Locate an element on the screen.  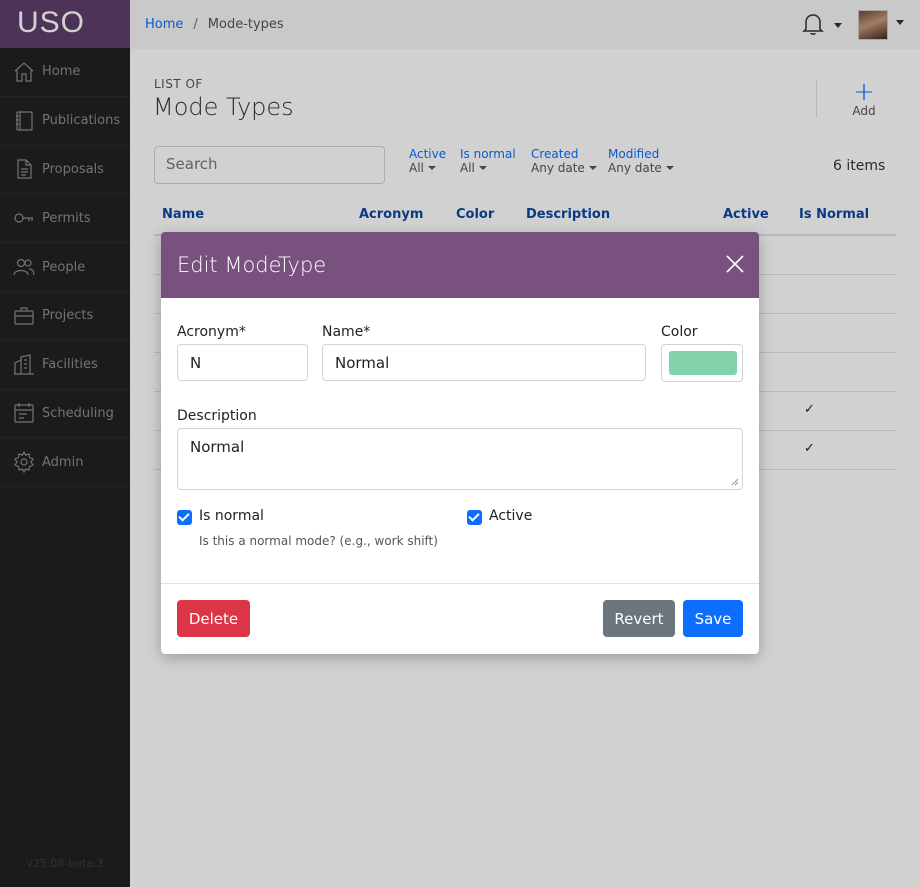
description-field: Normal is located at coordinates (460, 459).